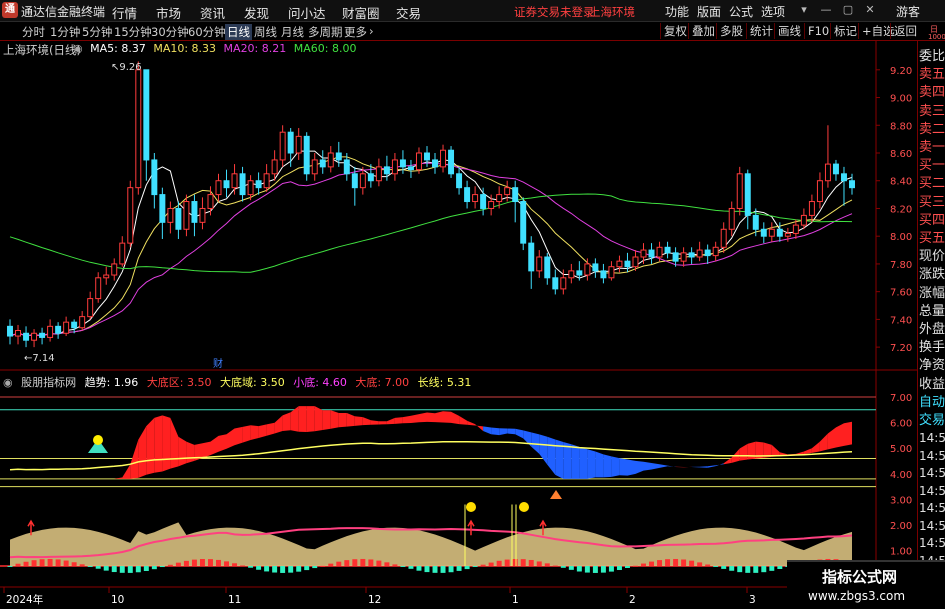 The image size is (945, 609). What do you see at coordinates (170, 32) in the screenshot?
I see `period-30min: 30分钟` at bounding box center [170, 32].